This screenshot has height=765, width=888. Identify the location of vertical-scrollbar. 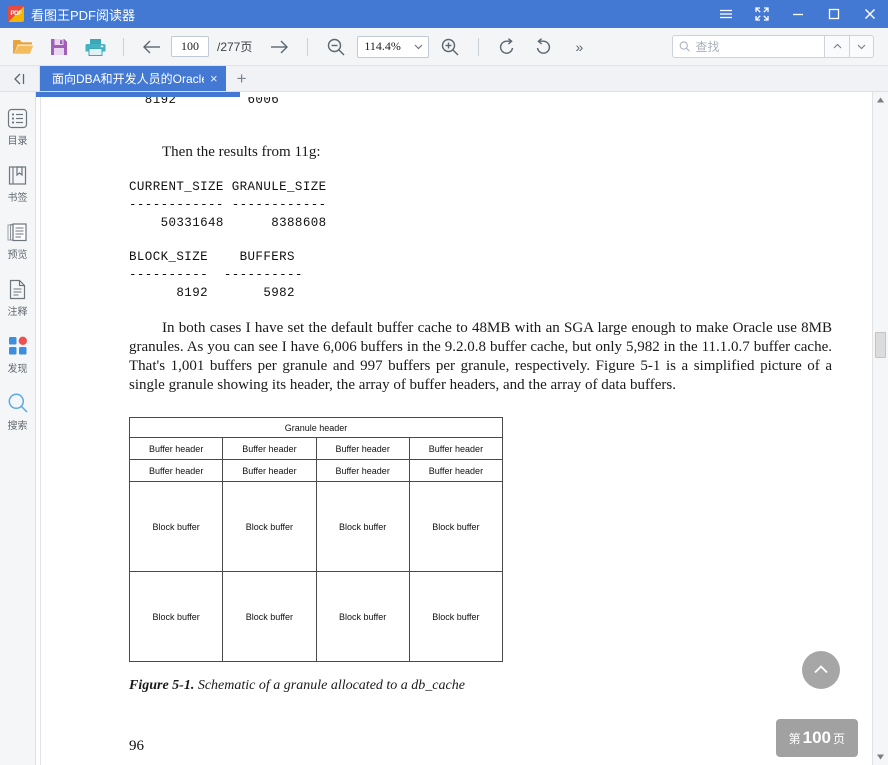
(880, 428).